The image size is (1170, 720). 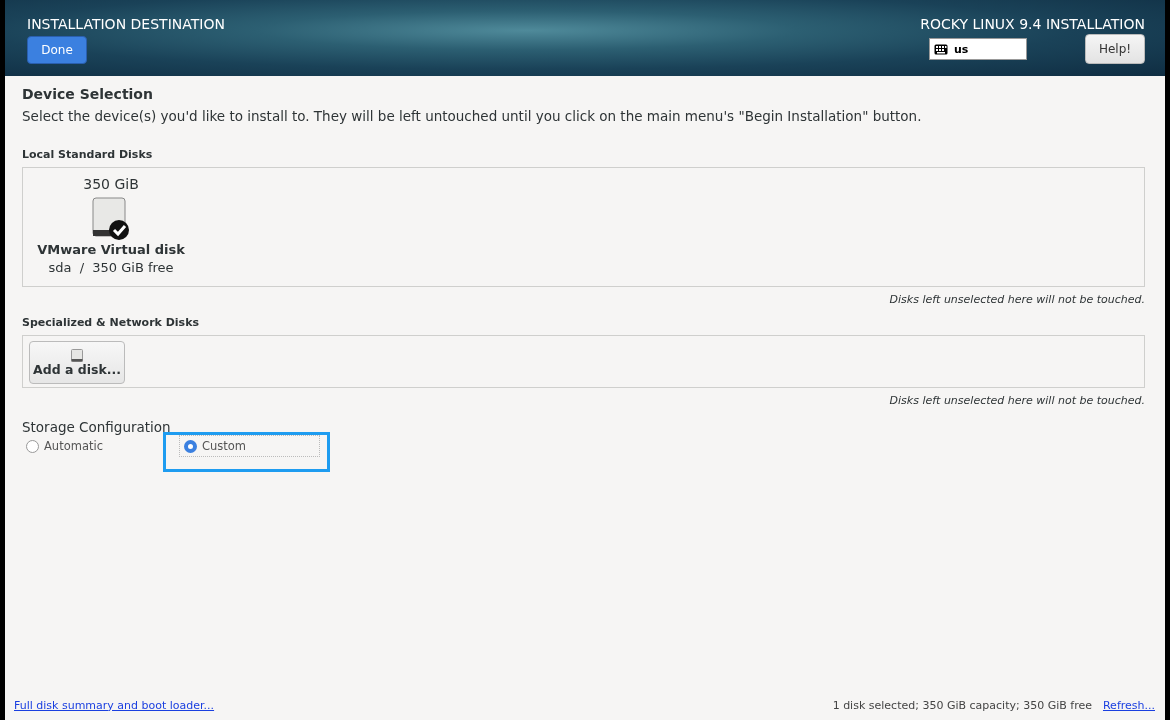 What do you see at coordinates (88, 94) in the screenshot?
I see `section-title: Device Selection` at bounding box center [88, 94].